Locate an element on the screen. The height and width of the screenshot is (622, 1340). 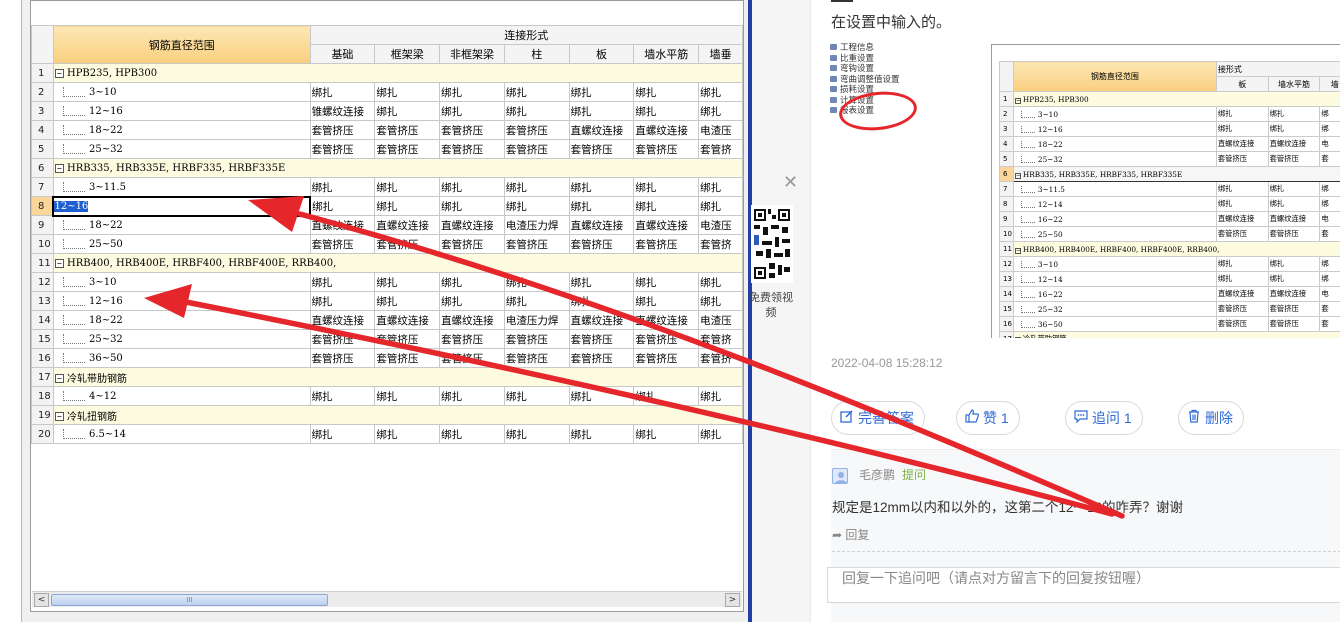
row-number: 1 is located at coordinates (42, 73).